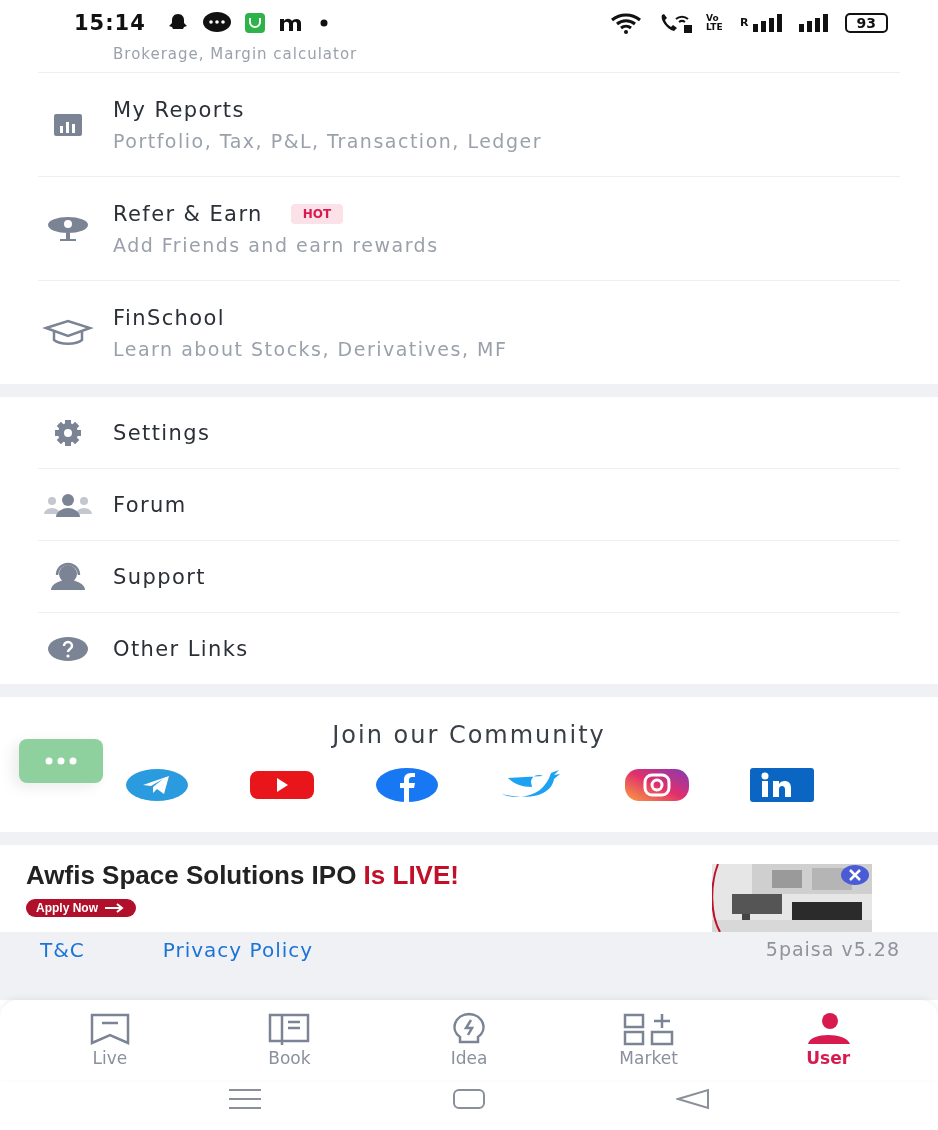  What do you see at coordinates (276, 244) in the screenshot?
I see `menu-item-subtitle: Add Friends and earn rewards` at bounding box center [276, 244].